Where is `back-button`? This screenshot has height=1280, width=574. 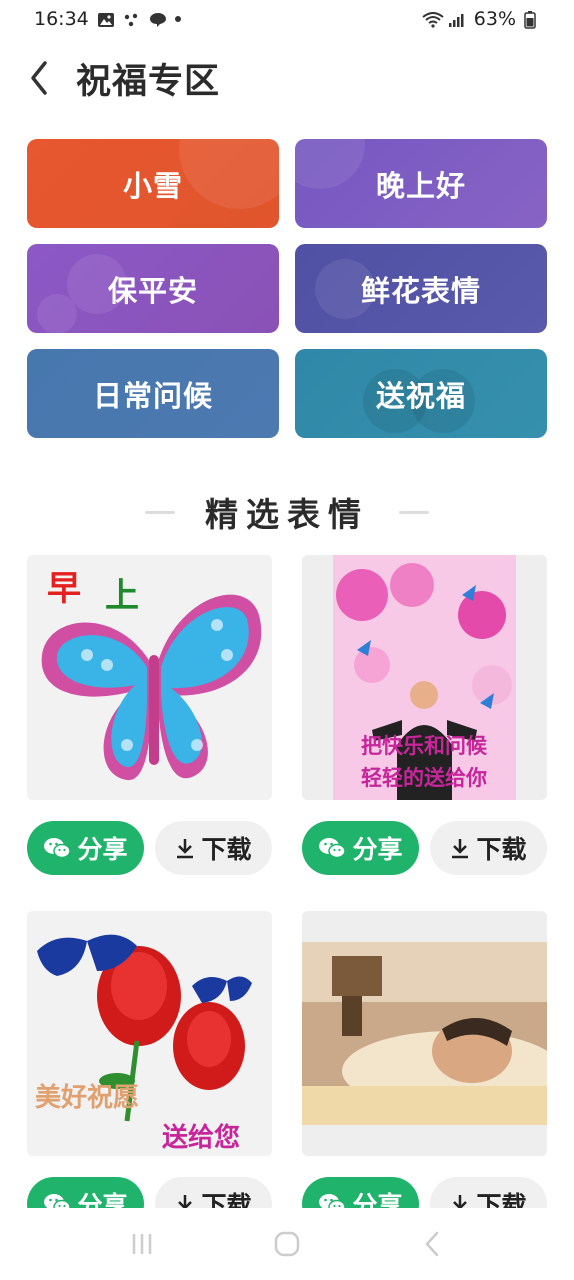
back-button is located at coordinates (39, 78).